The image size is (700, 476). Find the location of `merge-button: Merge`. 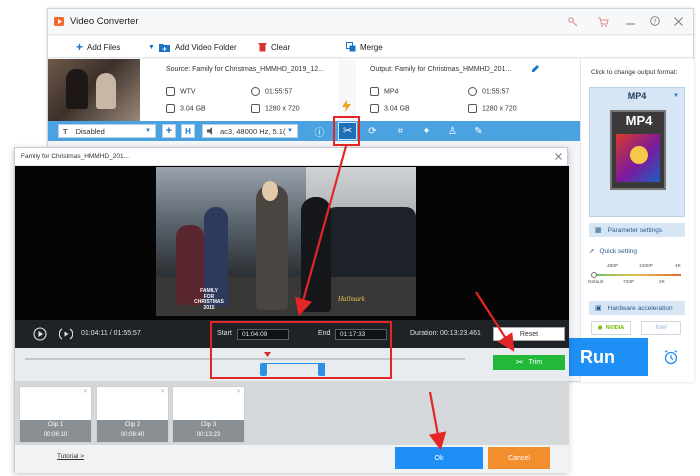

merge-button: Merge is located at coordinates (364, 47).